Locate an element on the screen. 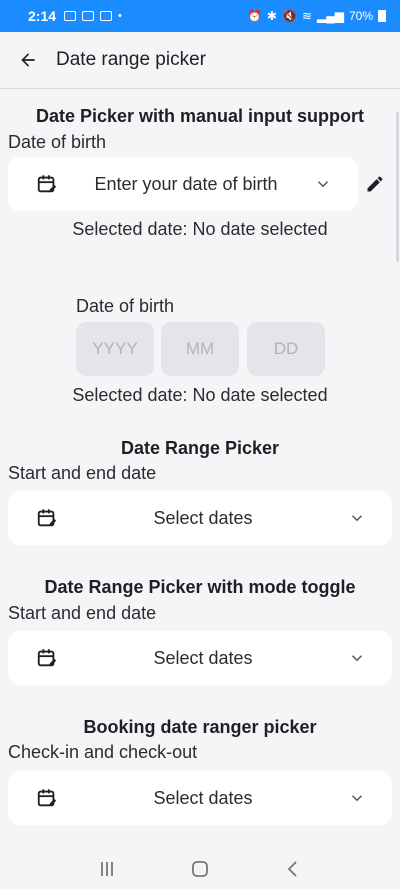 This screenshot has width=400, height=889. range-date-field: Select dates is located at coordinates (200, 518).